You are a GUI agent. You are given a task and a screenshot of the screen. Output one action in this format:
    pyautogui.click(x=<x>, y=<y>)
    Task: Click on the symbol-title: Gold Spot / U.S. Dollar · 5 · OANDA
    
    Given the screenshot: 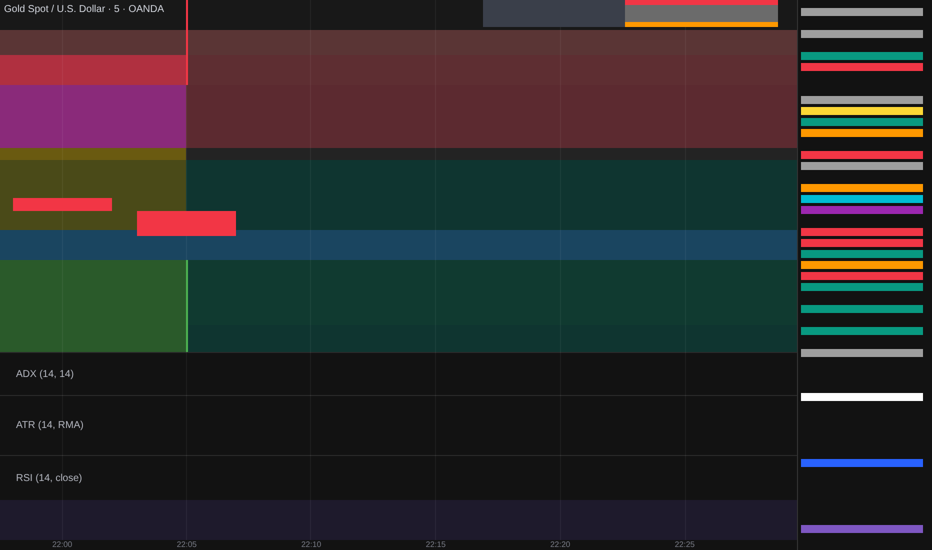 What is the action you would take?
    pyautogui.click(x=84, y=10)
    